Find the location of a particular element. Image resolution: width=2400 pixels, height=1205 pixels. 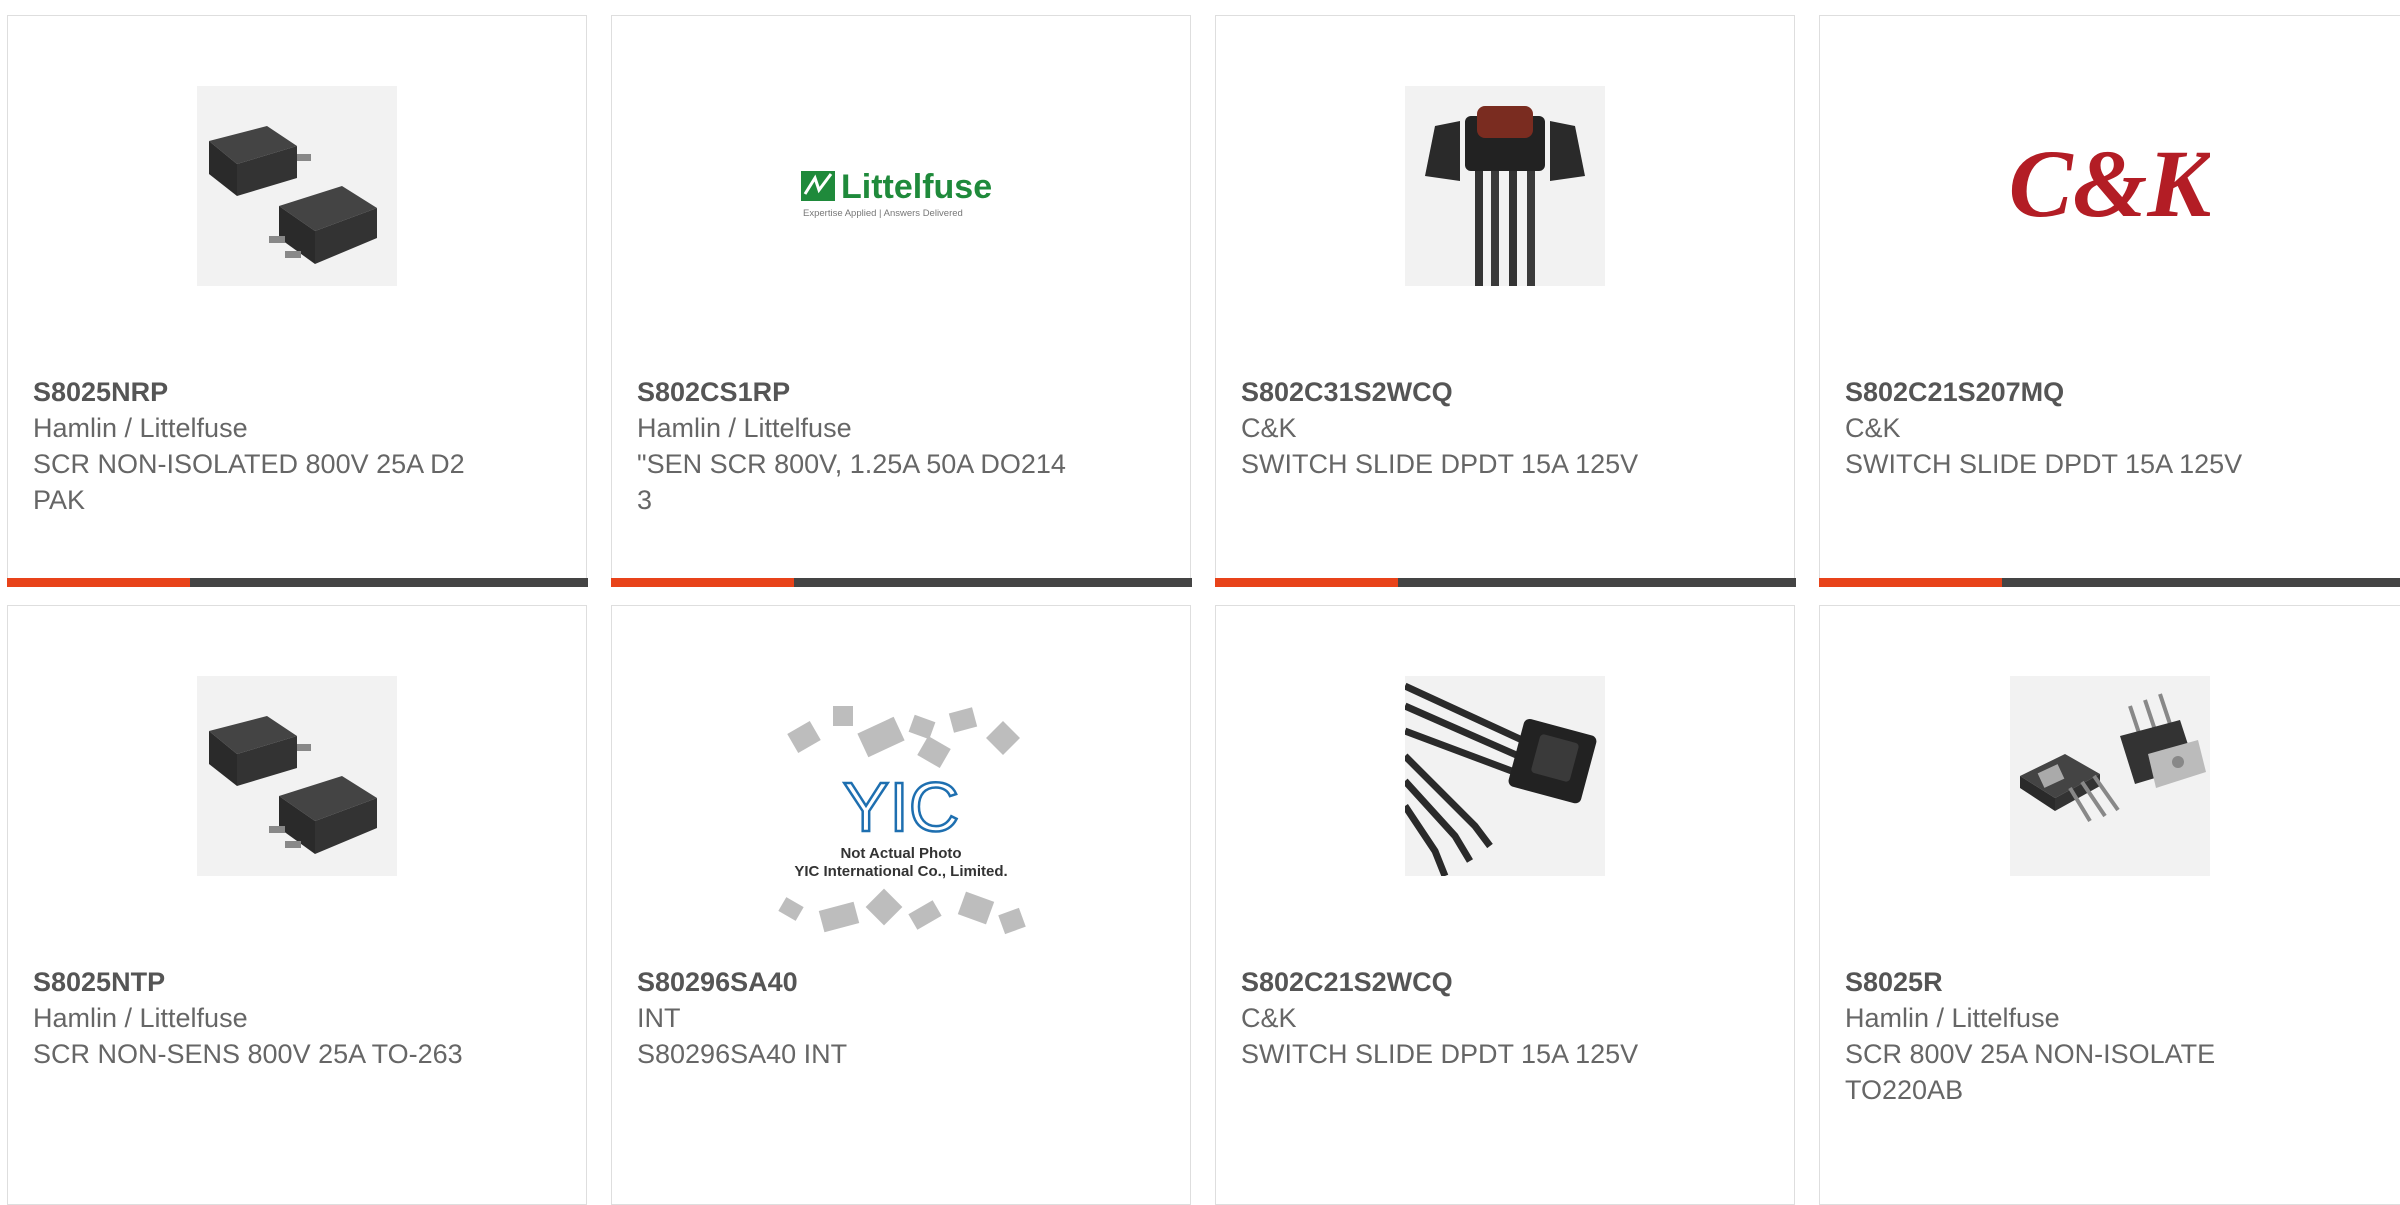

rocker-switch-icon is located at coordinates (1505, 186).